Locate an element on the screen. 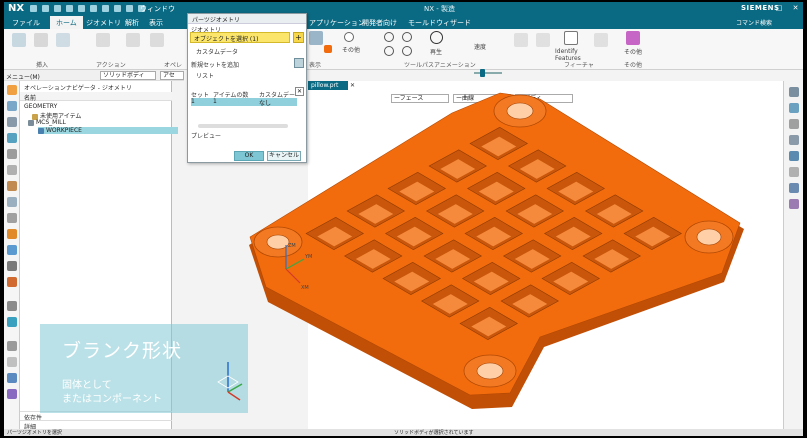 This screenshot has width=807, height=438. tab-view: 表示 is located at coordinates (156, 23).